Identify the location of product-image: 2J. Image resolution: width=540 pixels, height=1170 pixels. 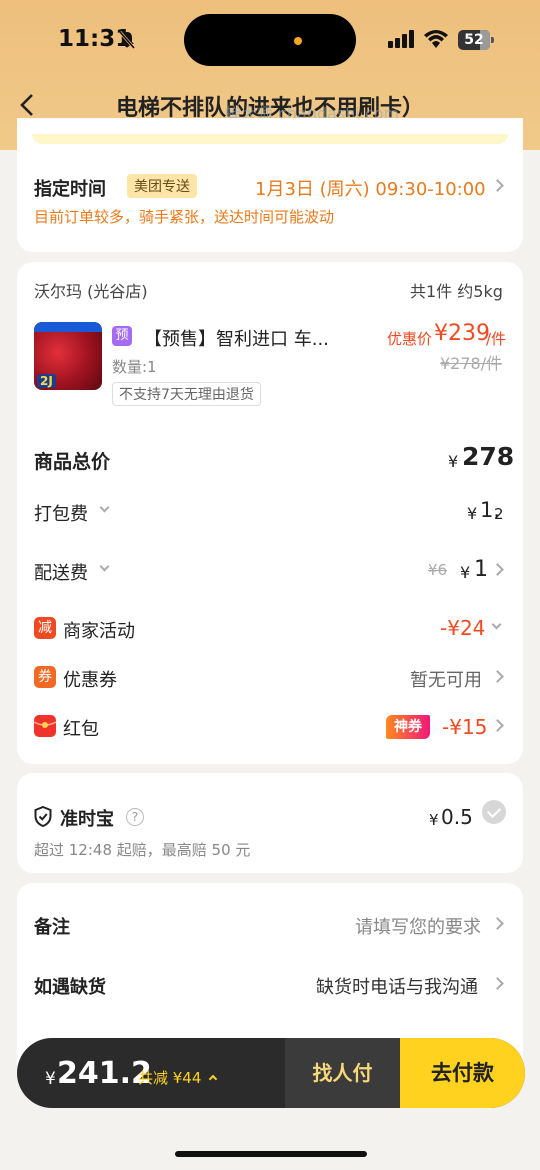
(68, 356).